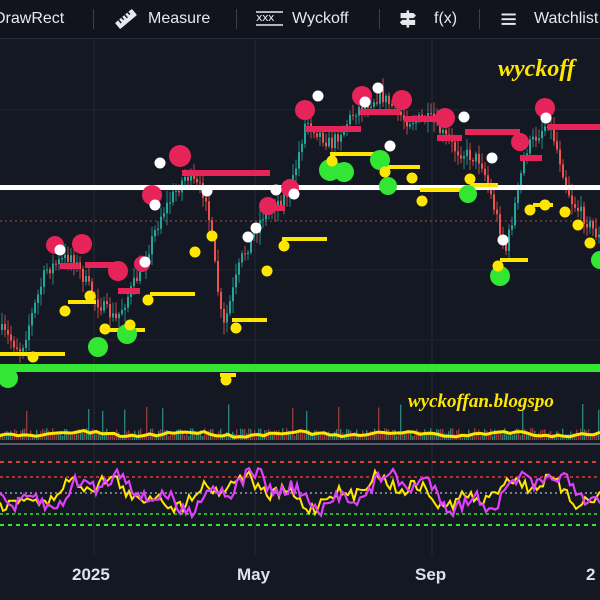 This screenshot has height=600, width=600. Describe the element at coordinates (254, 574) in the screenshot. I see `x-axis-label-may: May` at that location.